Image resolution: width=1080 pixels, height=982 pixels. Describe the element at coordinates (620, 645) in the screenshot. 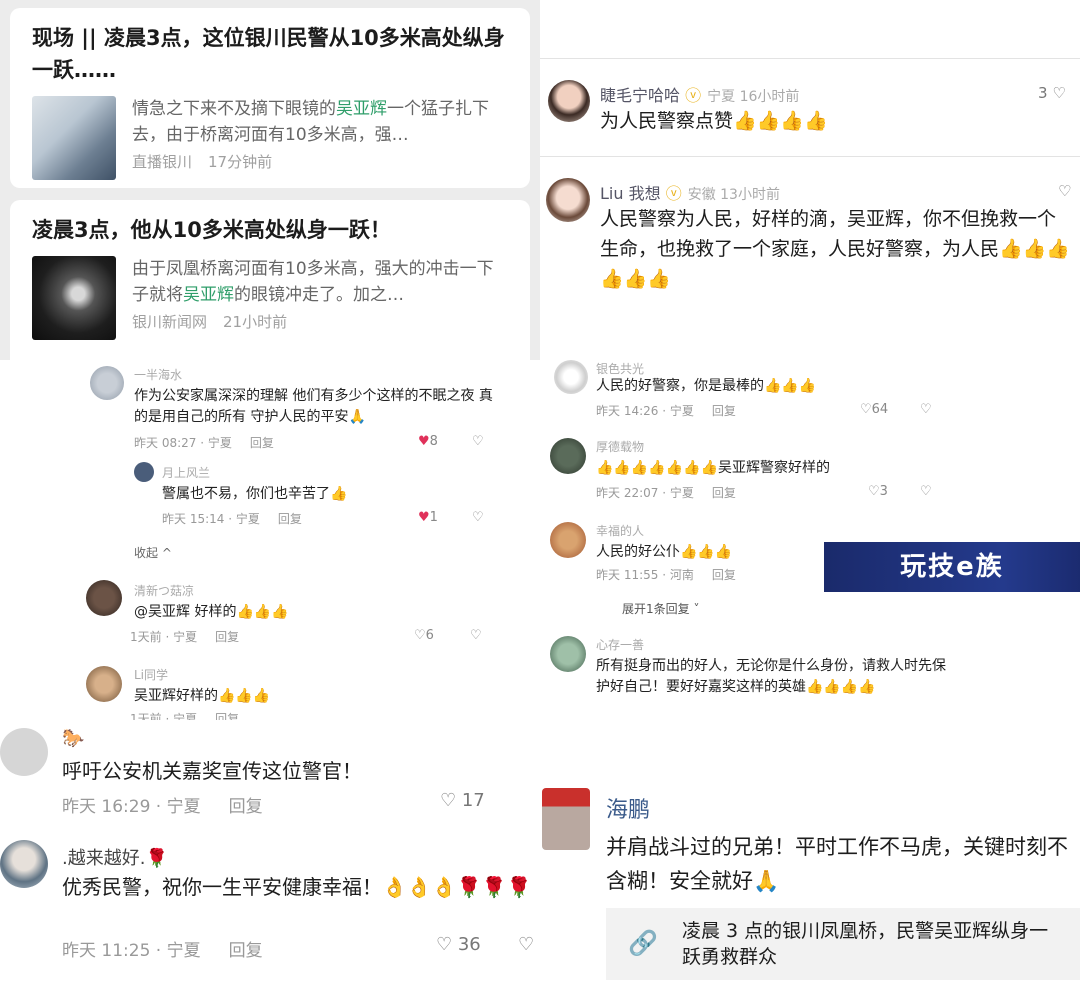

I see `comment-author: 心存一善` at that location.